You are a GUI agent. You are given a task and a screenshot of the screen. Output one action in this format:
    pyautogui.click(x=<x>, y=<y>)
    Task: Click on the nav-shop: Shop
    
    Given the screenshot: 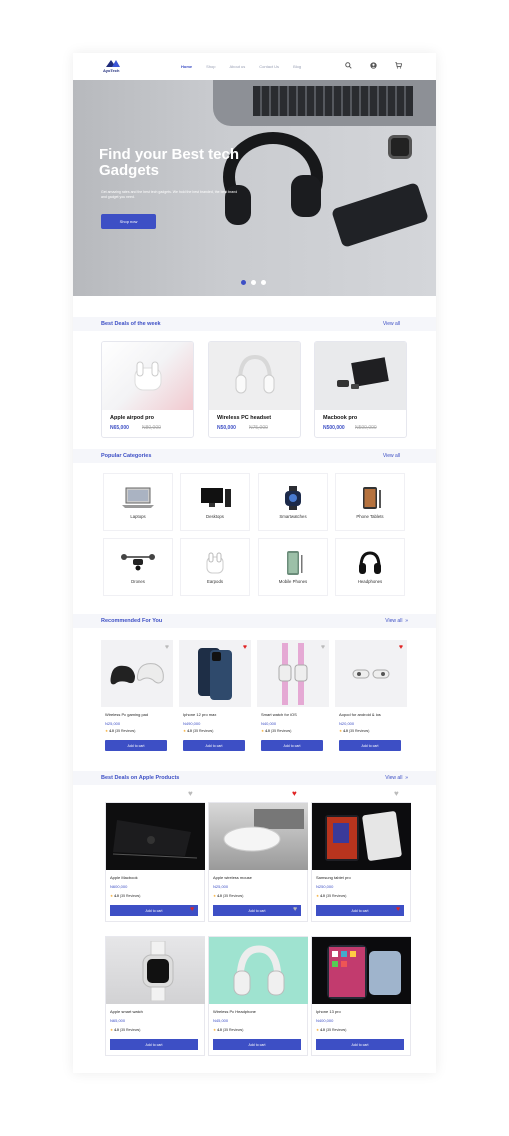 What is the action you would take?
    pyautogui.click(x=210, y=66)
    